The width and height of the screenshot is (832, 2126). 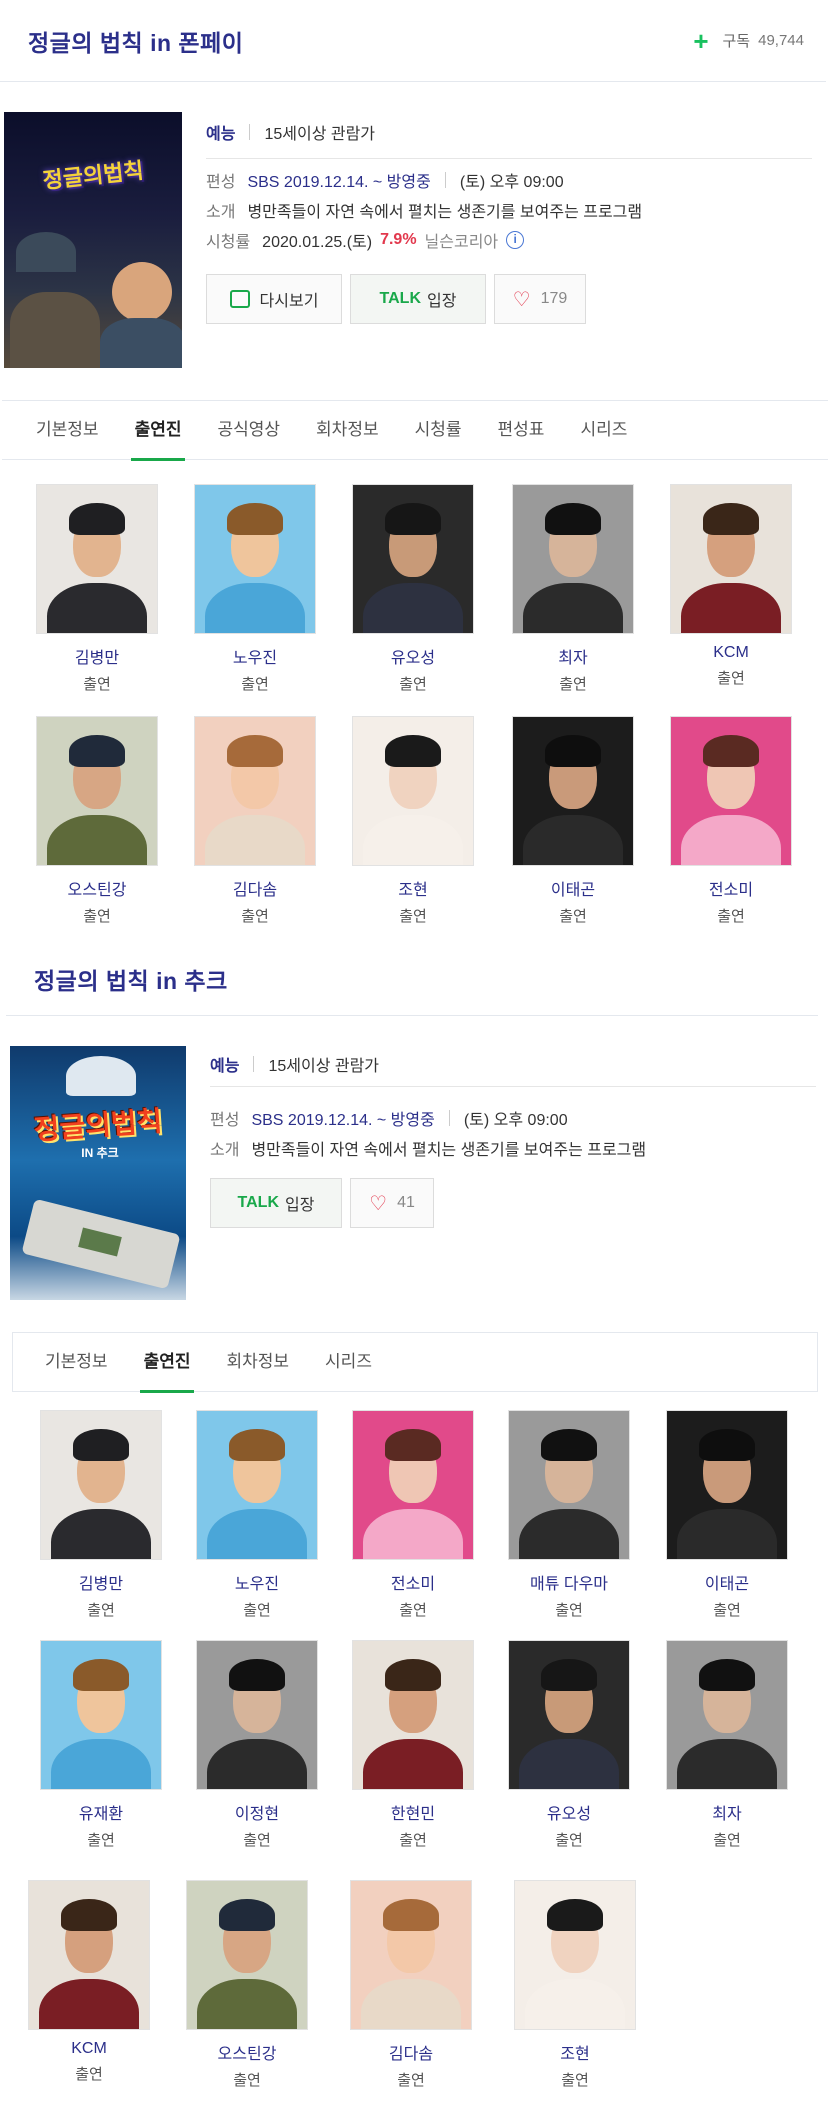 What do you see at coordinates (93, 240) in the screenshot?
I see `show1-poster: 정글의법칙` at bounding box center [93, 240].